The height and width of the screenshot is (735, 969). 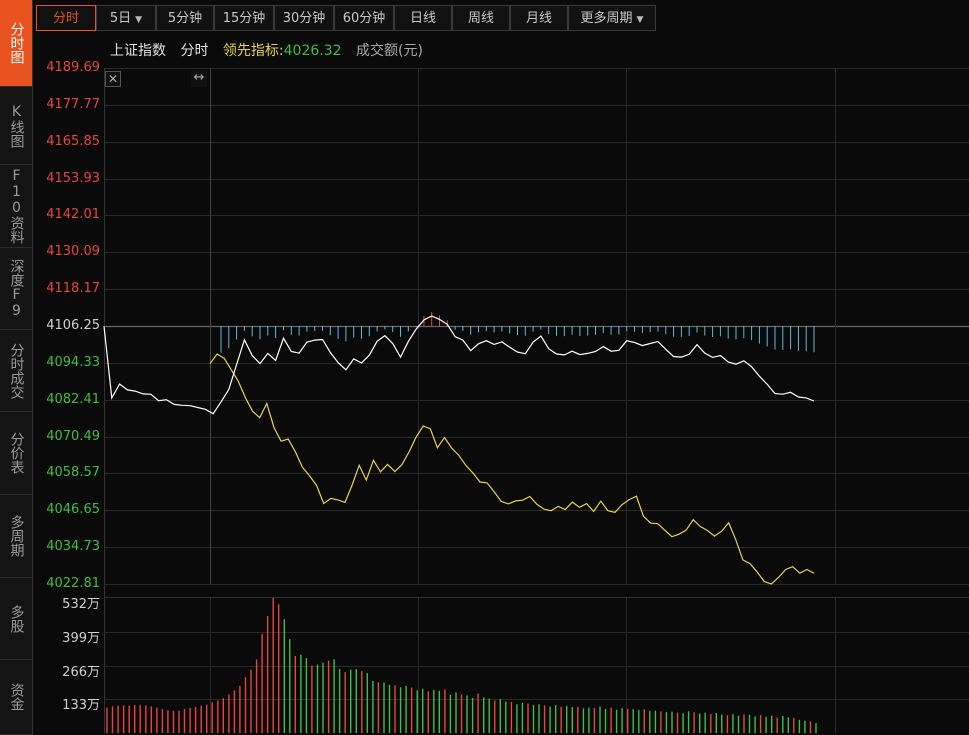 I want to click on period-button-label: 月线, so click(x=538, y=18).